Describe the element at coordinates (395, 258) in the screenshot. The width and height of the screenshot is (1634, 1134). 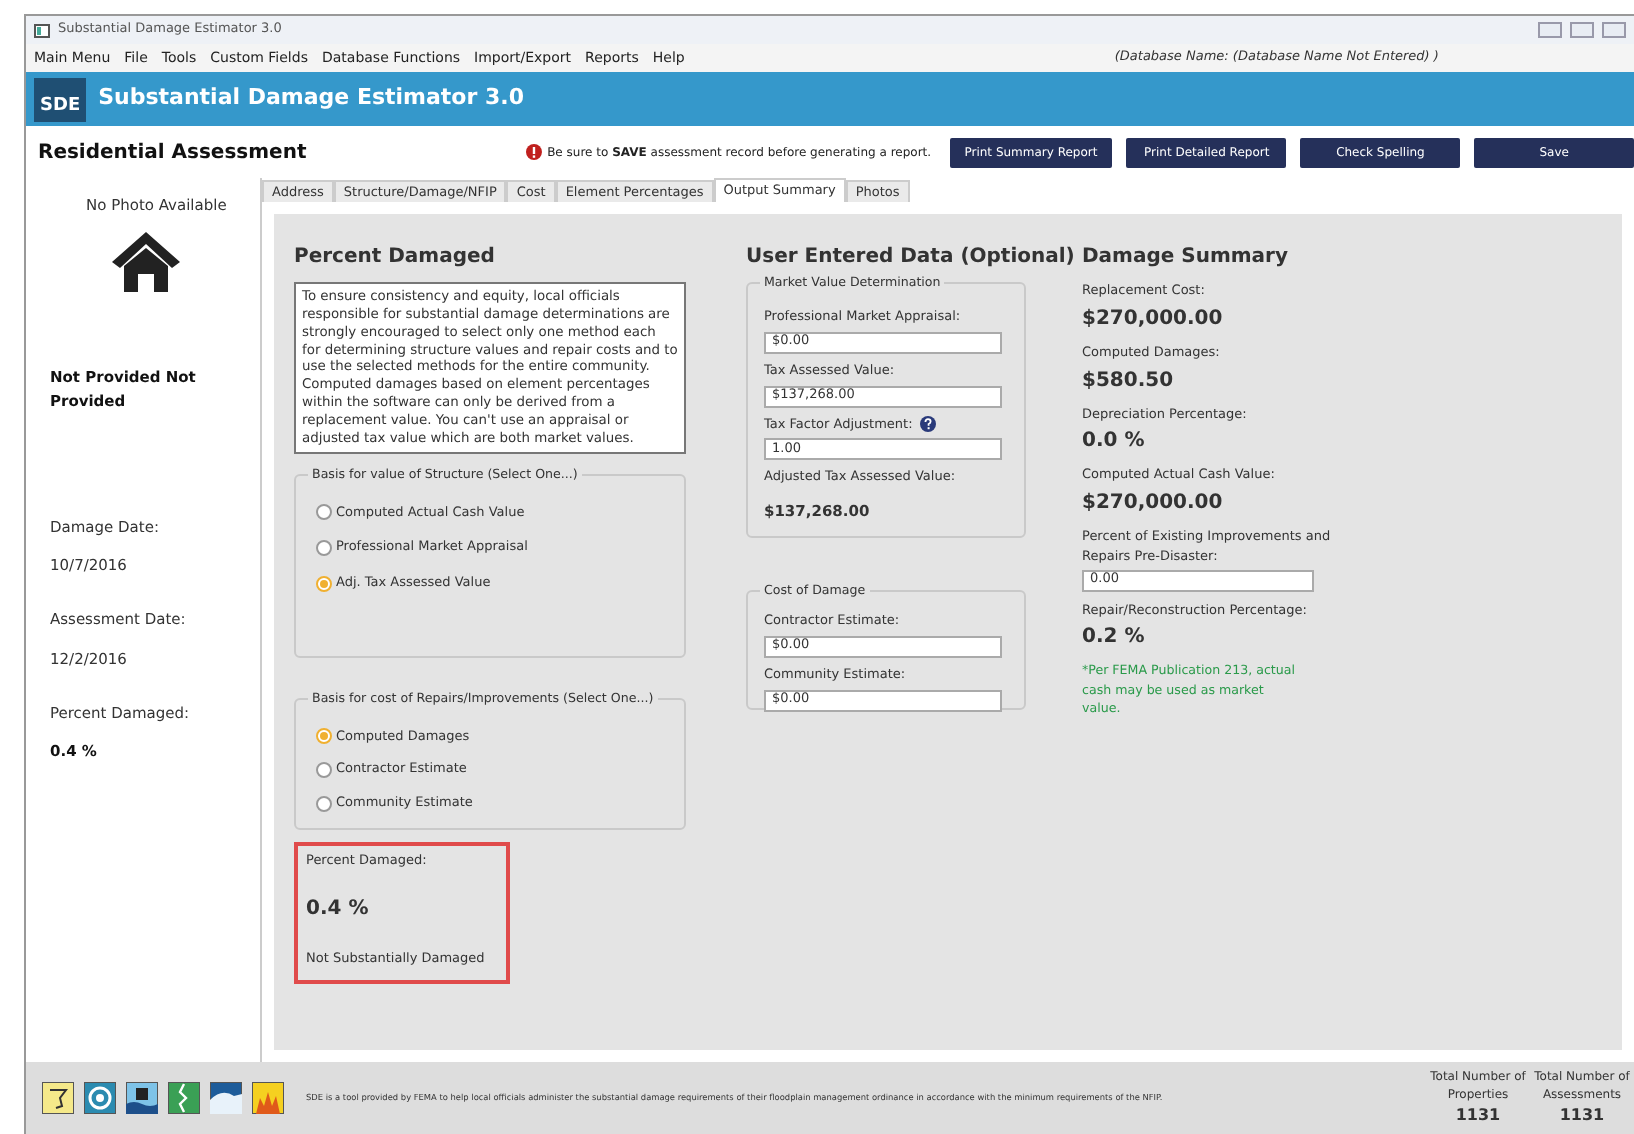
I see `section-heading: Percent Damaged` at that location.